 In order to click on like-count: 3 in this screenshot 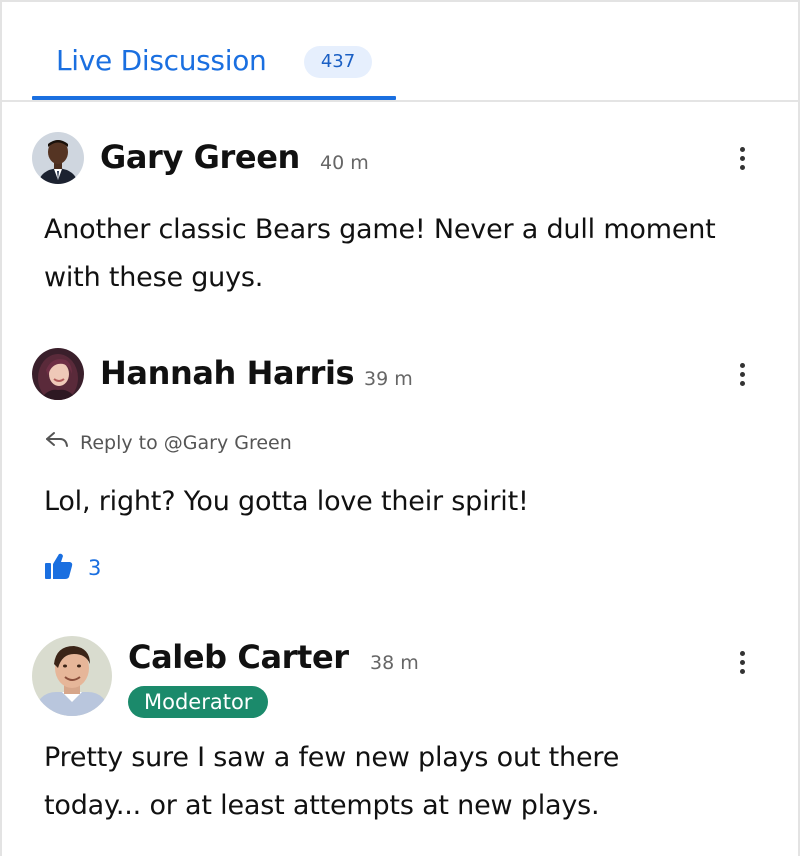, I will do `click(95, 568)`.